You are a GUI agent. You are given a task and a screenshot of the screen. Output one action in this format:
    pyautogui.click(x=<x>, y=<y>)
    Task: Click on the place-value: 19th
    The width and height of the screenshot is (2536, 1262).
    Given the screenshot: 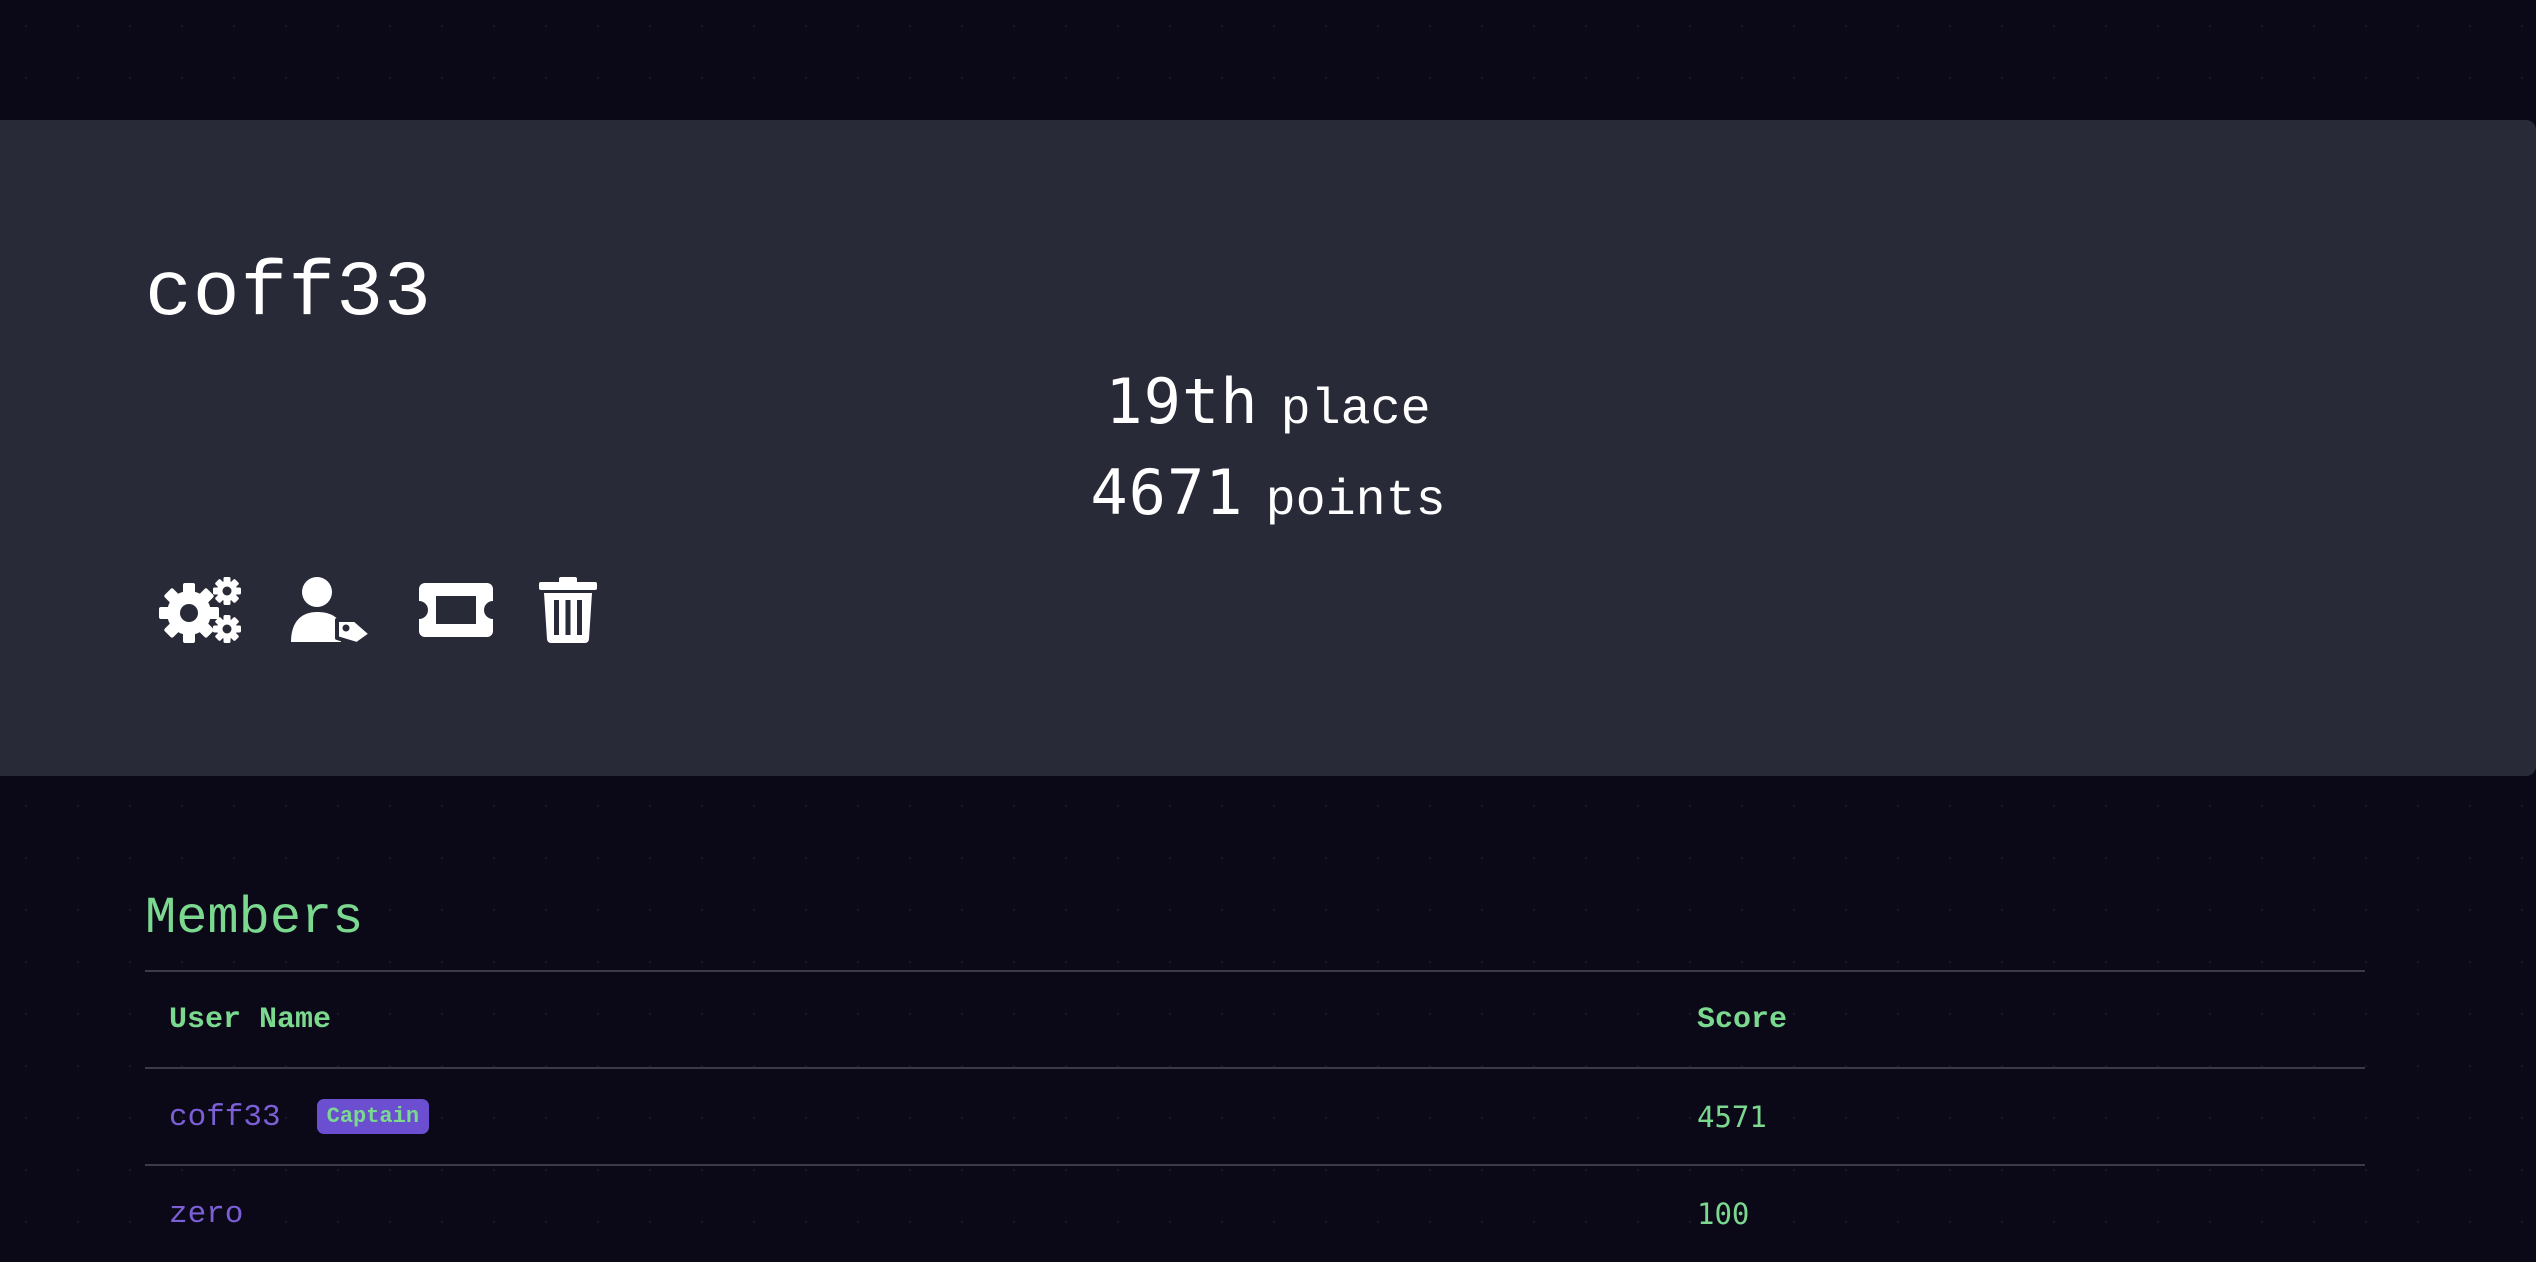 What is the action you would take?
    pyautogui.click(x=1182, y=401)
    